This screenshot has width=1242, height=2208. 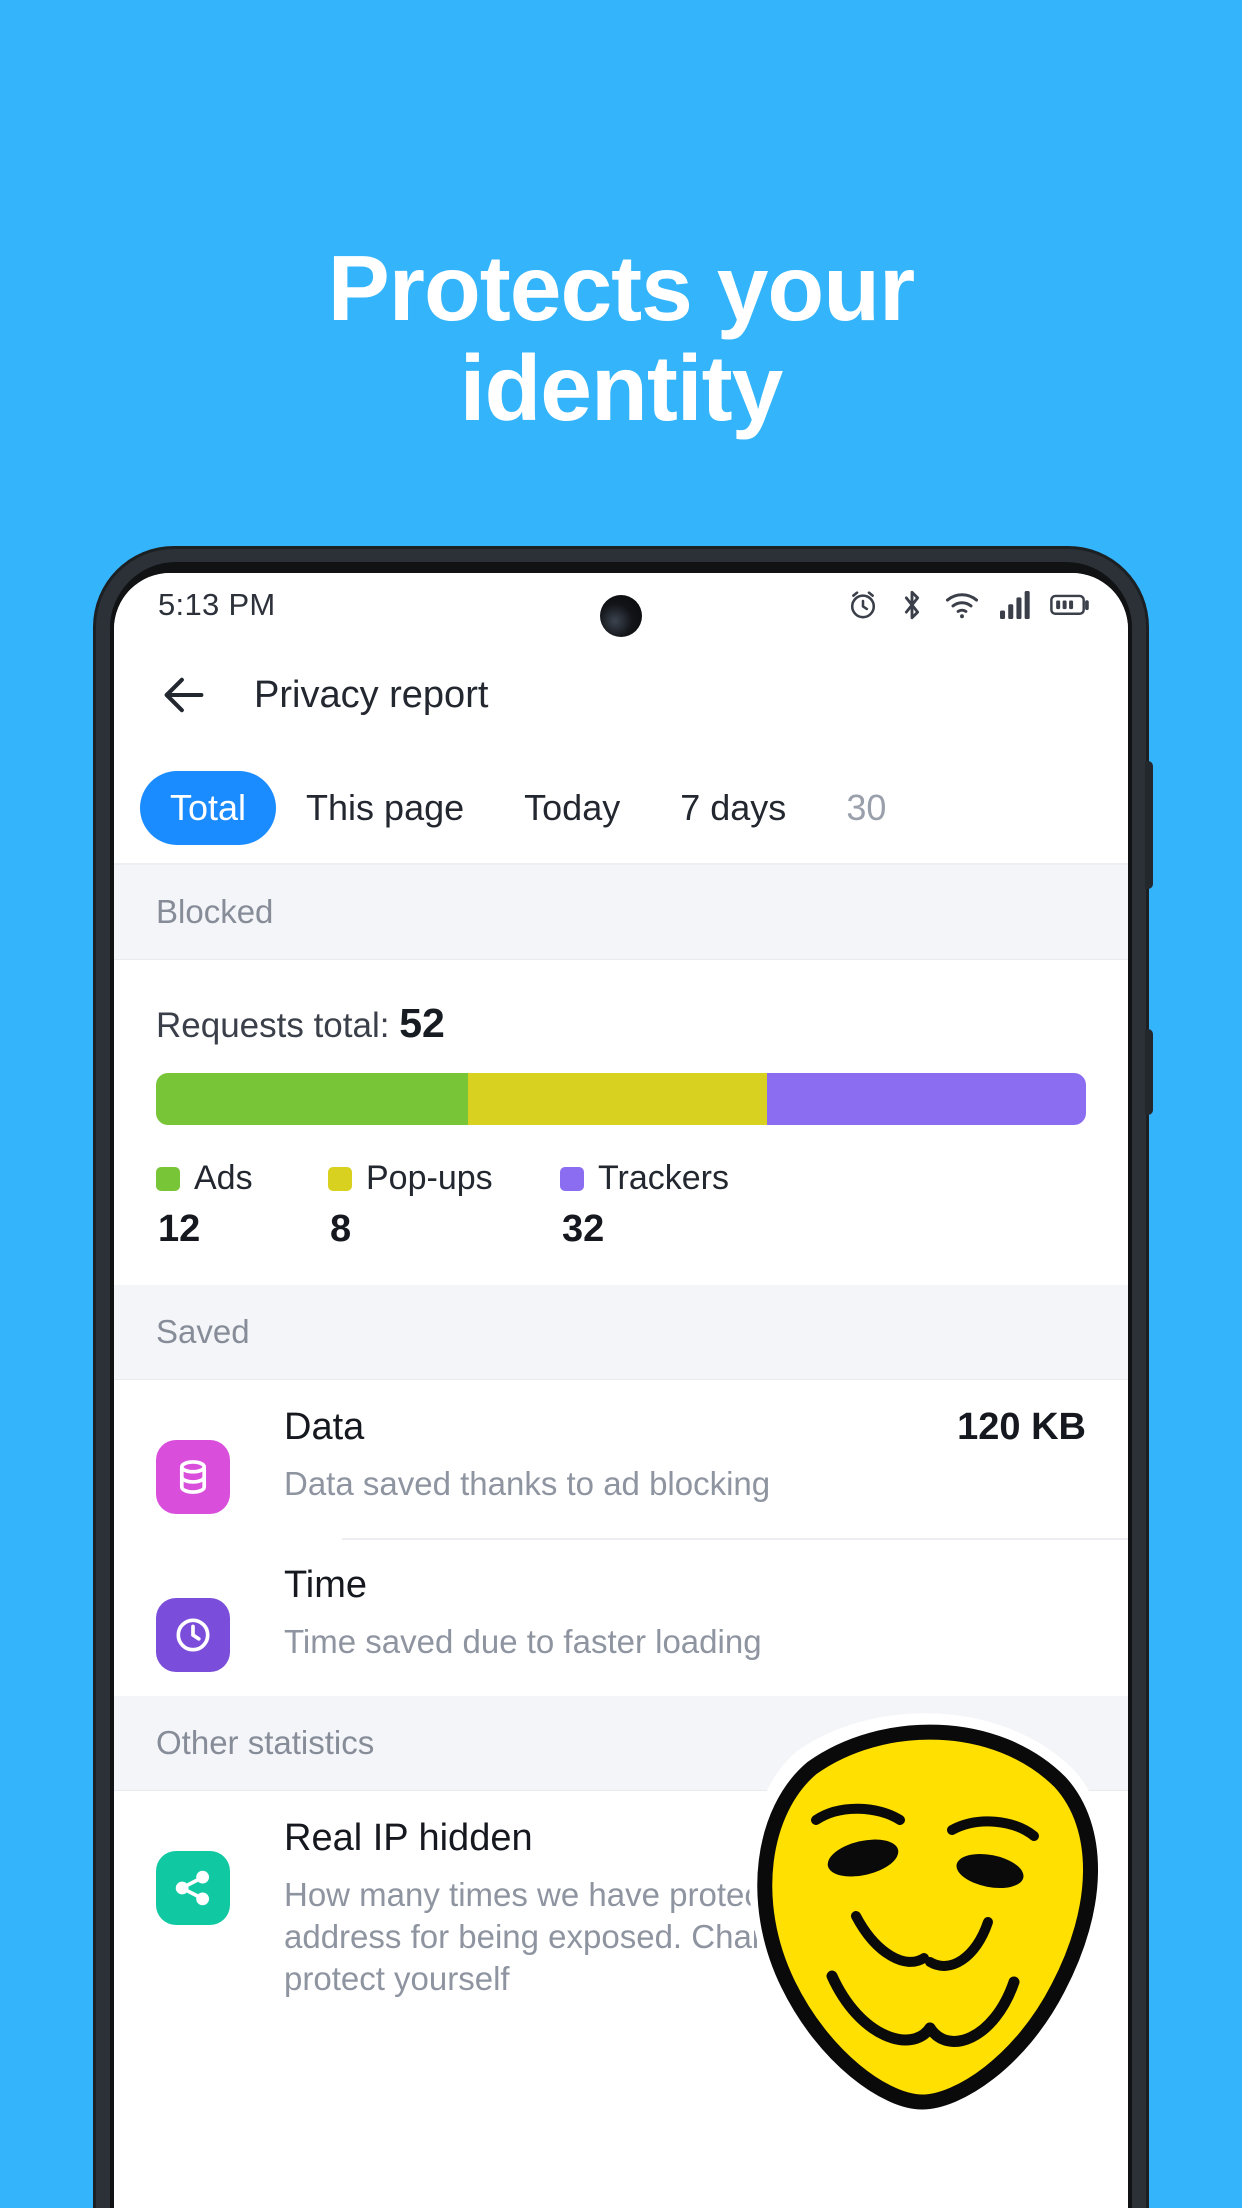 I want to click on tab-total: Total, so click(x=208, y=808).